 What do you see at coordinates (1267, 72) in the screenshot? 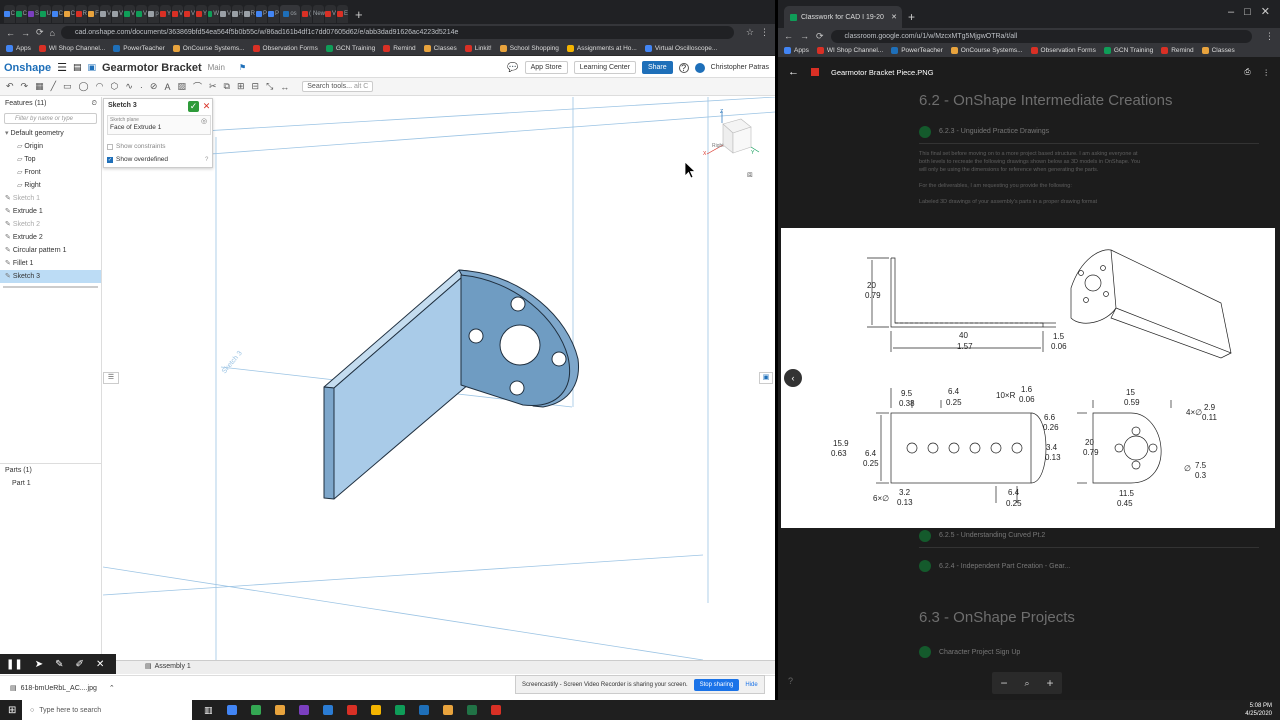
I see `more-icon: ⋮` at bounding box center [1267, 72].